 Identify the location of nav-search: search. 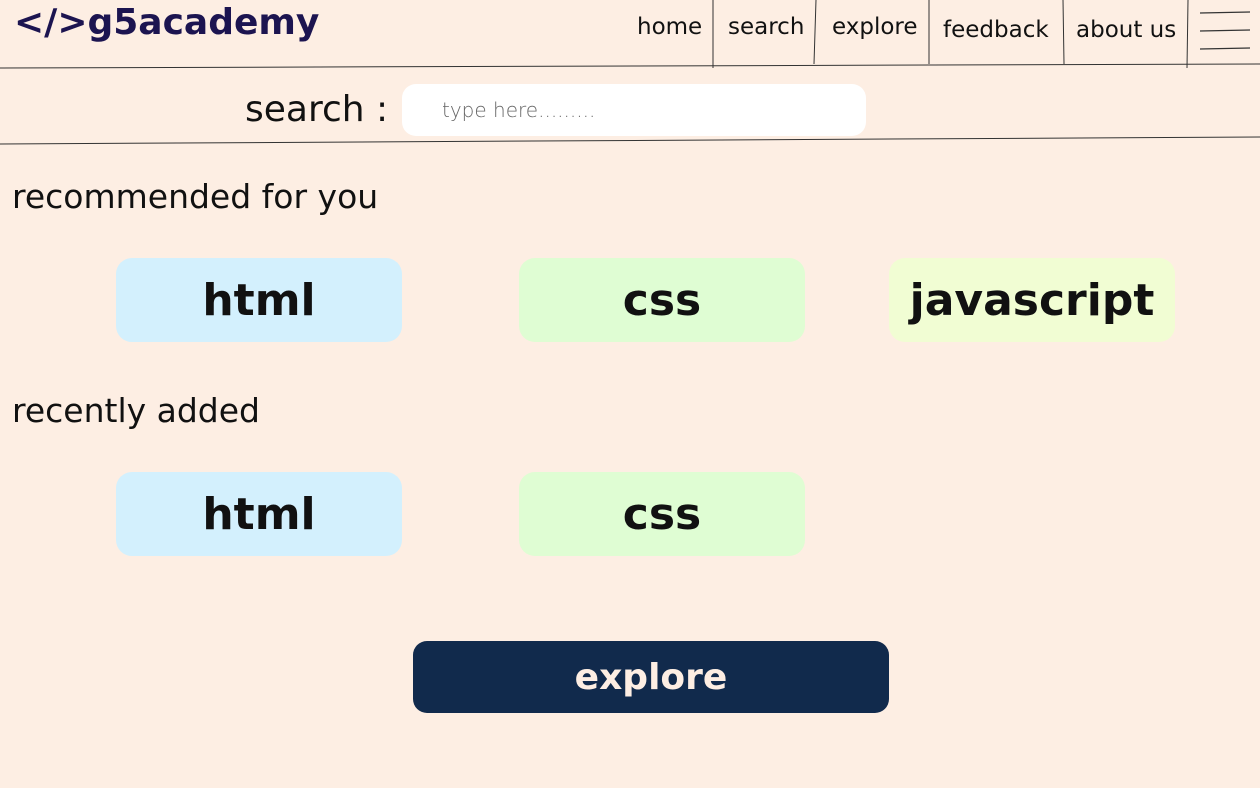
(766, 27).